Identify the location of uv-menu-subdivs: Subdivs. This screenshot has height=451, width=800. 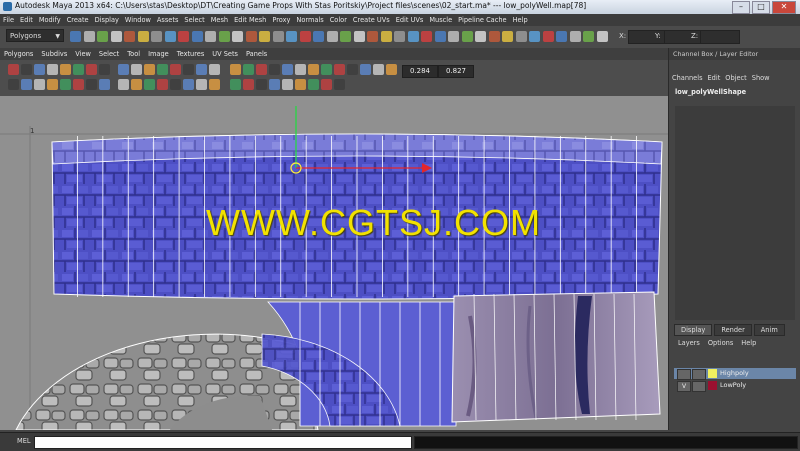
(54, 54).